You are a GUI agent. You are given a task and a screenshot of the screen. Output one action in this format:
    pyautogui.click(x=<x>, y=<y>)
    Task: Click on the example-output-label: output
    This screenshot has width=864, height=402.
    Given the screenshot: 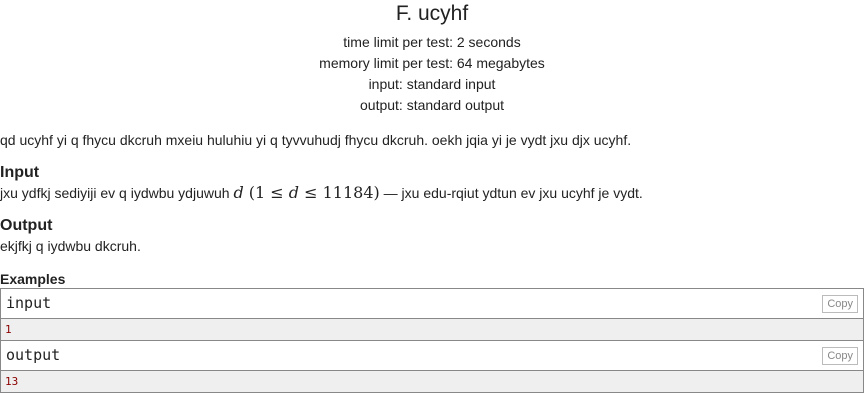 What is the action you would take?
    pyautogui.click(x=33, y=355)
    